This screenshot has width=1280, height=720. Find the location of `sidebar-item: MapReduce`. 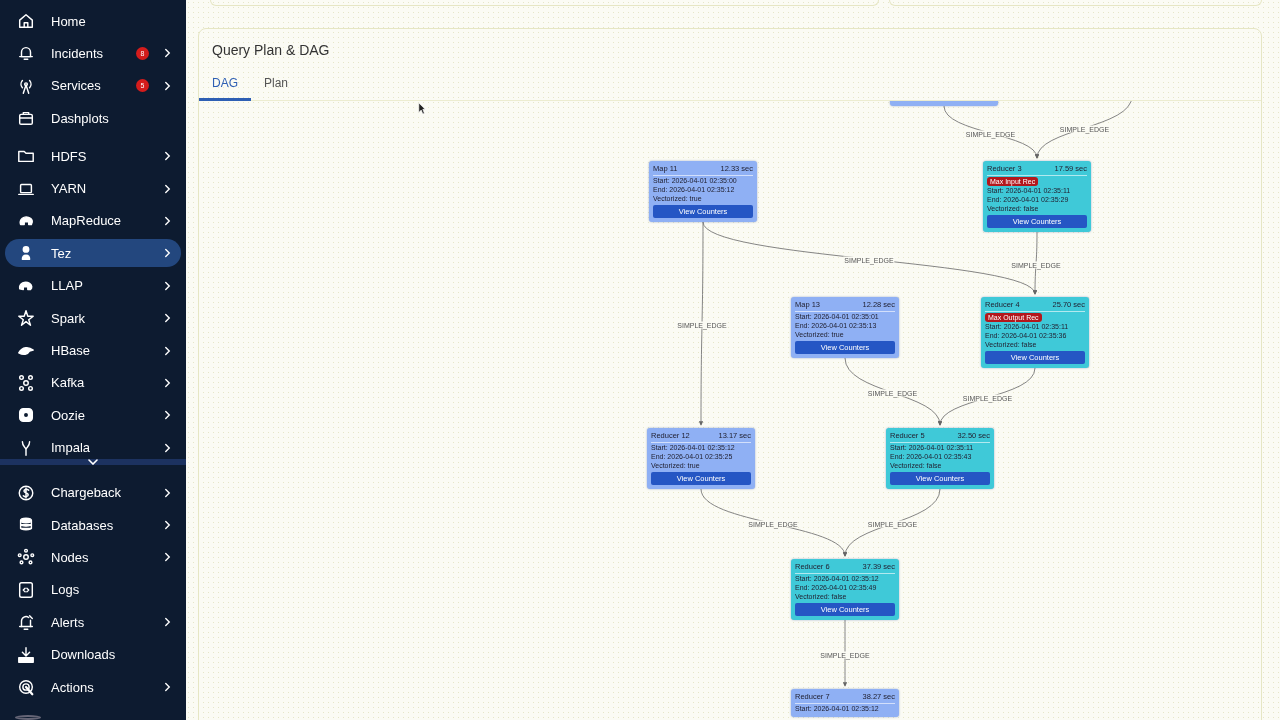

sidebar-item: MapReduce is located at coordinates (93, 220).